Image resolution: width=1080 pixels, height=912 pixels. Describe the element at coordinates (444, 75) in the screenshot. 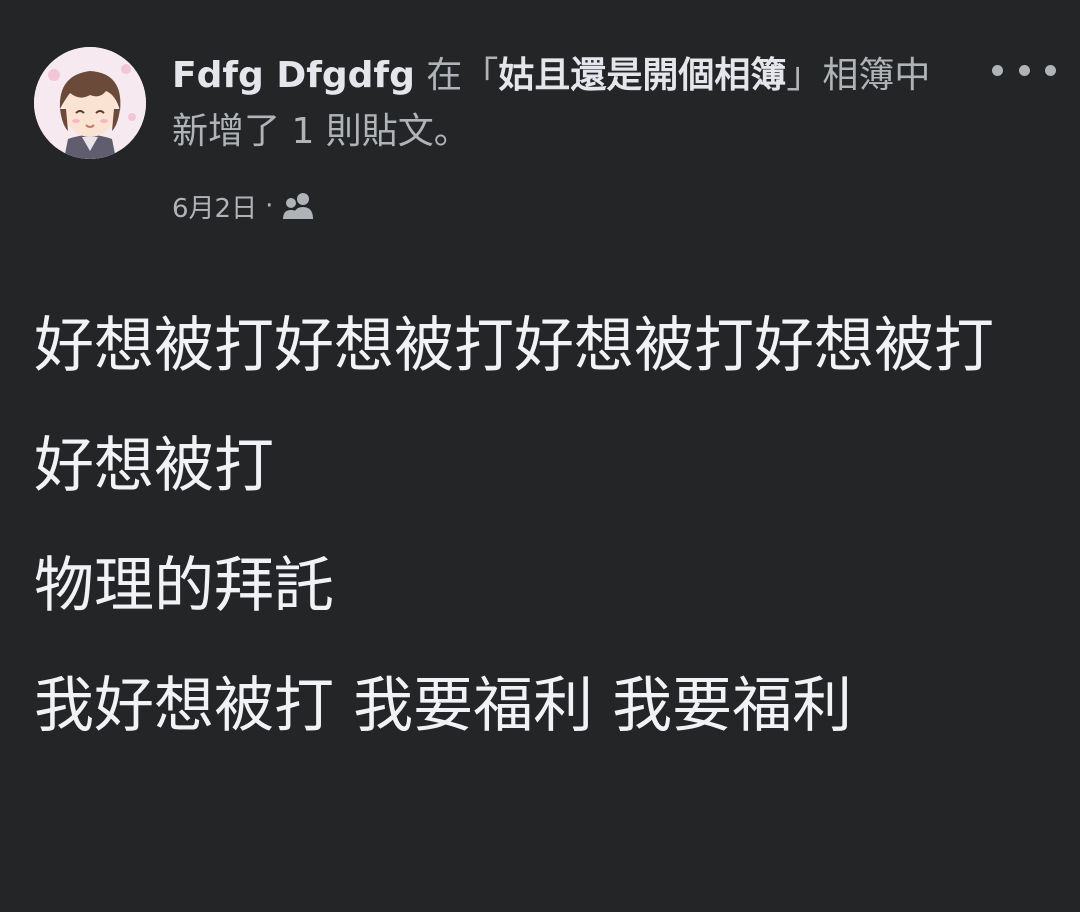

I see `action-prefix-text: 在` at that location.